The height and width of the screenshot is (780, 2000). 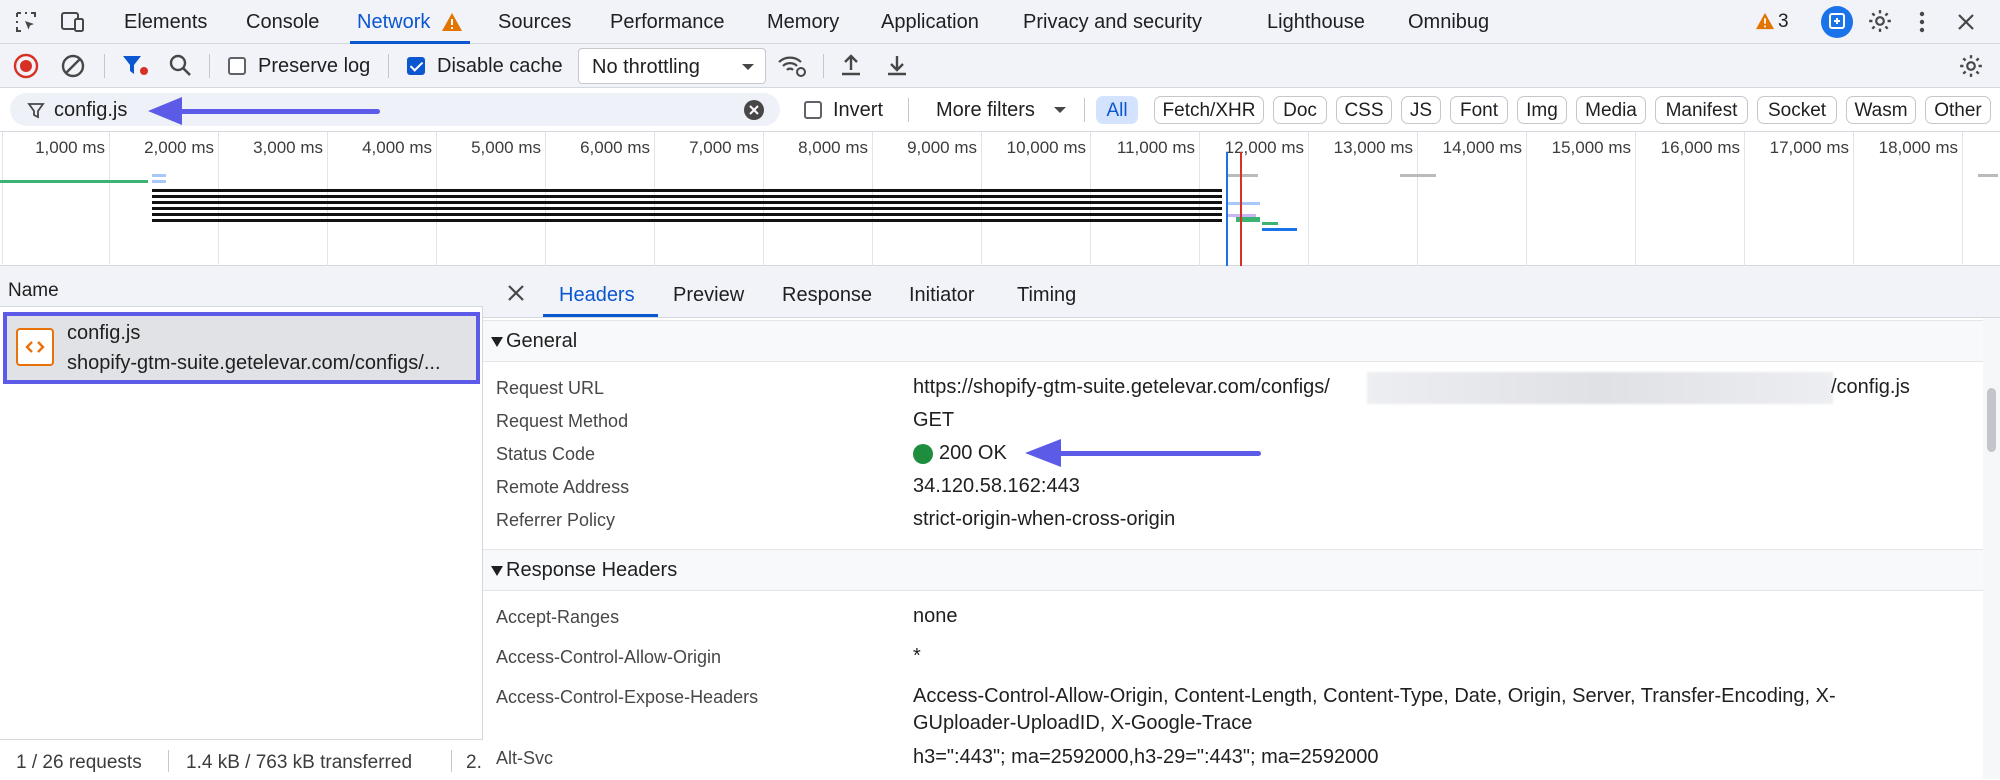 I want to click on tab-elements: Elements, so click(x=165, y=22).